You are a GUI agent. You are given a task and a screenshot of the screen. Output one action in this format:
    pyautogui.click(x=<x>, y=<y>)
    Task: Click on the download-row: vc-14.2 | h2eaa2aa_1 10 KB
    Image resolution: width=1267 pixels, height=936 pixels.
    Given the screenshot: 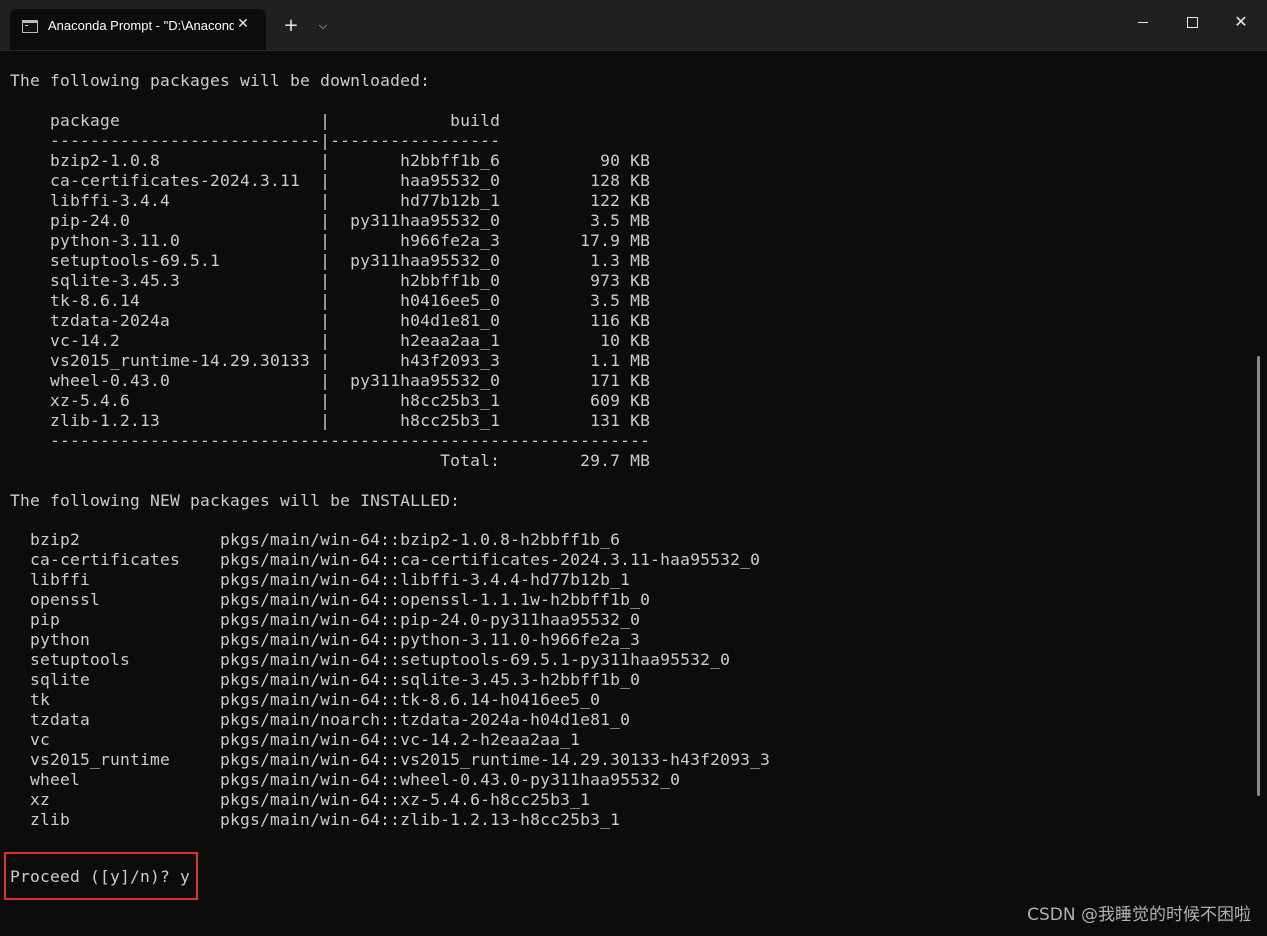 What is the action you would take?
    pyautogui.click(x=330, y=340)
    